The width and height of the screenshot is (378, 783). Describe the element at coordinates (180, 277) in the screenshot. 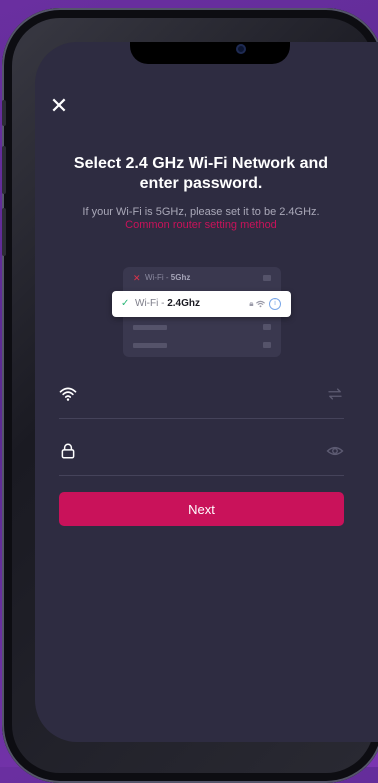

I see `network-5ghz-label: 5Ghz` at that location.